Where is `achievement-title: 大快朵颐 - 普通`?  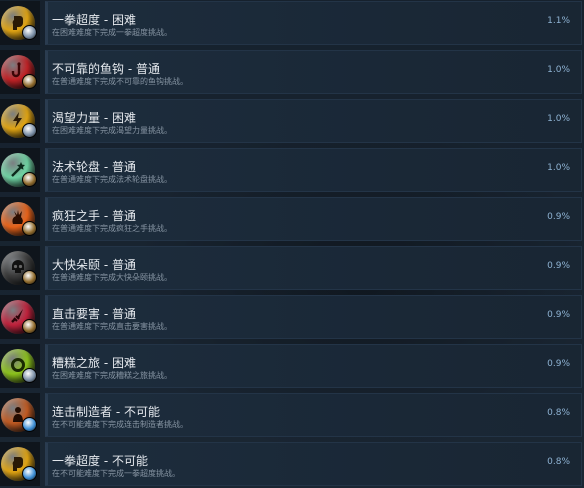 achievement-title: 大快朵颐 - 普通 is located at coordinates (94, 265).